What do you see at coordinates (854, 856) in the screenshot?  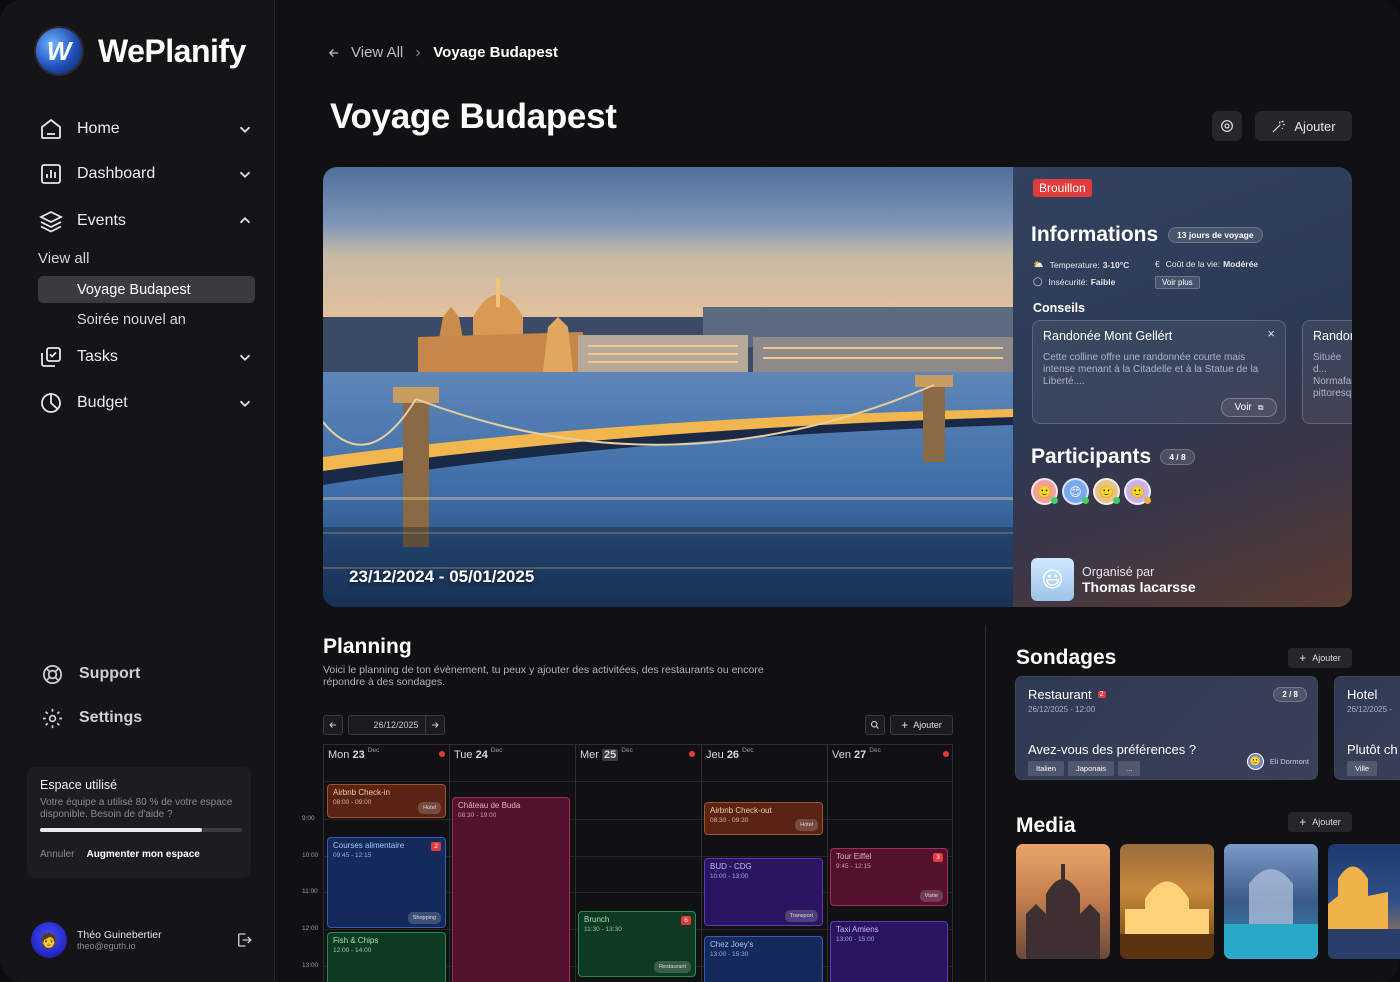 I see `event-title: Tour Eiffel` at bounding box center [854, 856].